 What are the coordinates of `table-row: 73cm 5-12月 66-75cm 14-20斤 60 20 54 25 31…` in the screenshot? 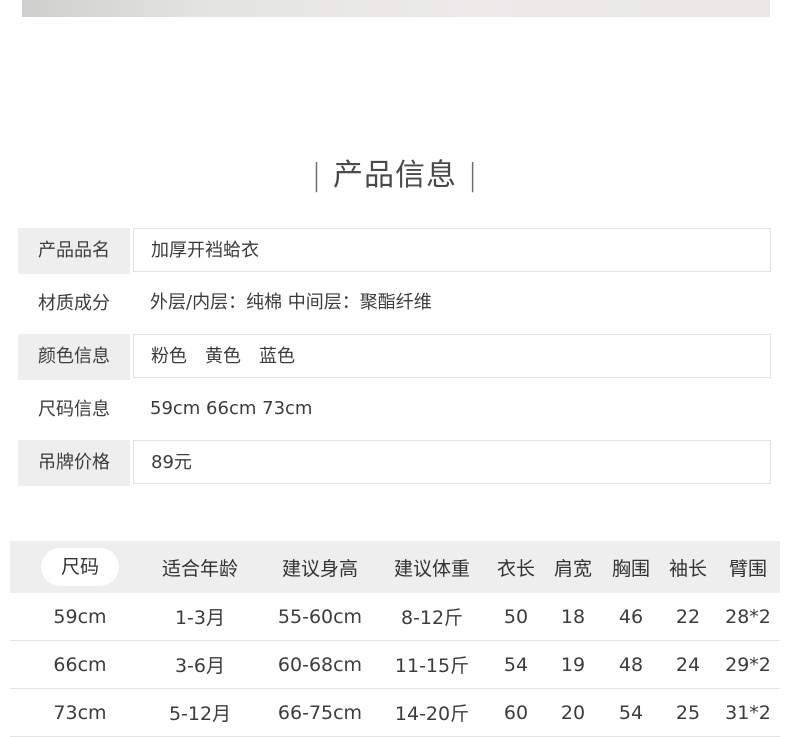 It's located at (395, 713).